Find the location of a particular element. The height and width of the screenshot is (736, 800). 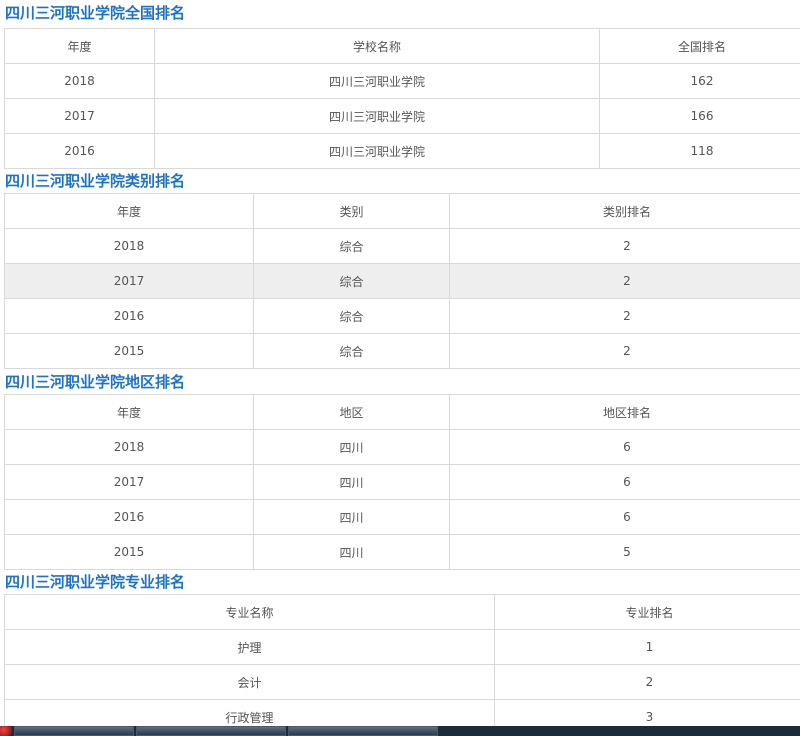

cell-major-name: 会计 is located at coordinates (249, 682).